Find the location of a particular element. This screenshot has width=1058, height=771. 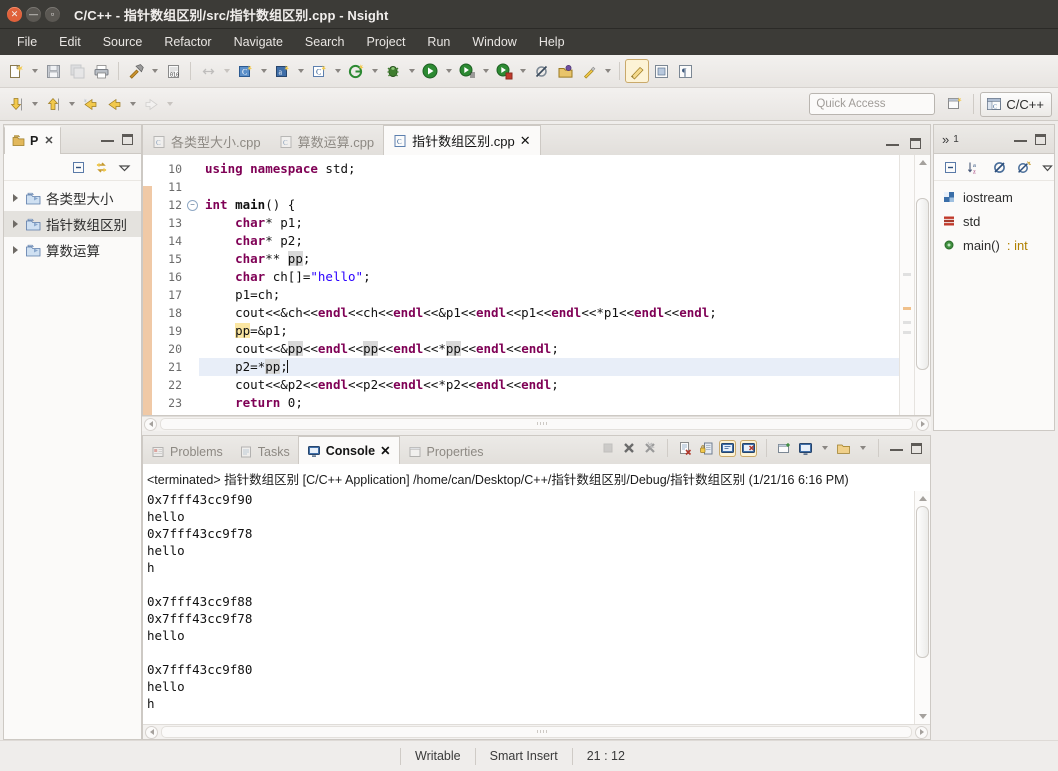

show-console-on-output-icon is located at coordinates (727, 448).